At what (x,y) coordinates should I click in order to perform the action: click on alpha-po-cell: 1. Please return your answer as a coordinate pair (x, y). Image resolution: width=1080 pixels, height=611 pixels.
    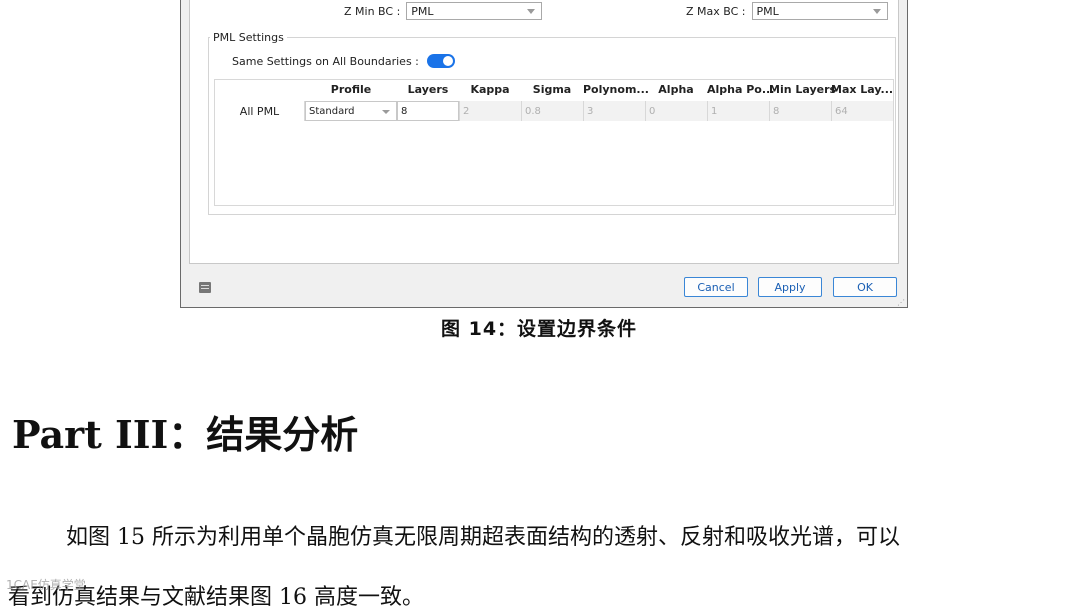
    Looking at the image, I should click on (738, 111).